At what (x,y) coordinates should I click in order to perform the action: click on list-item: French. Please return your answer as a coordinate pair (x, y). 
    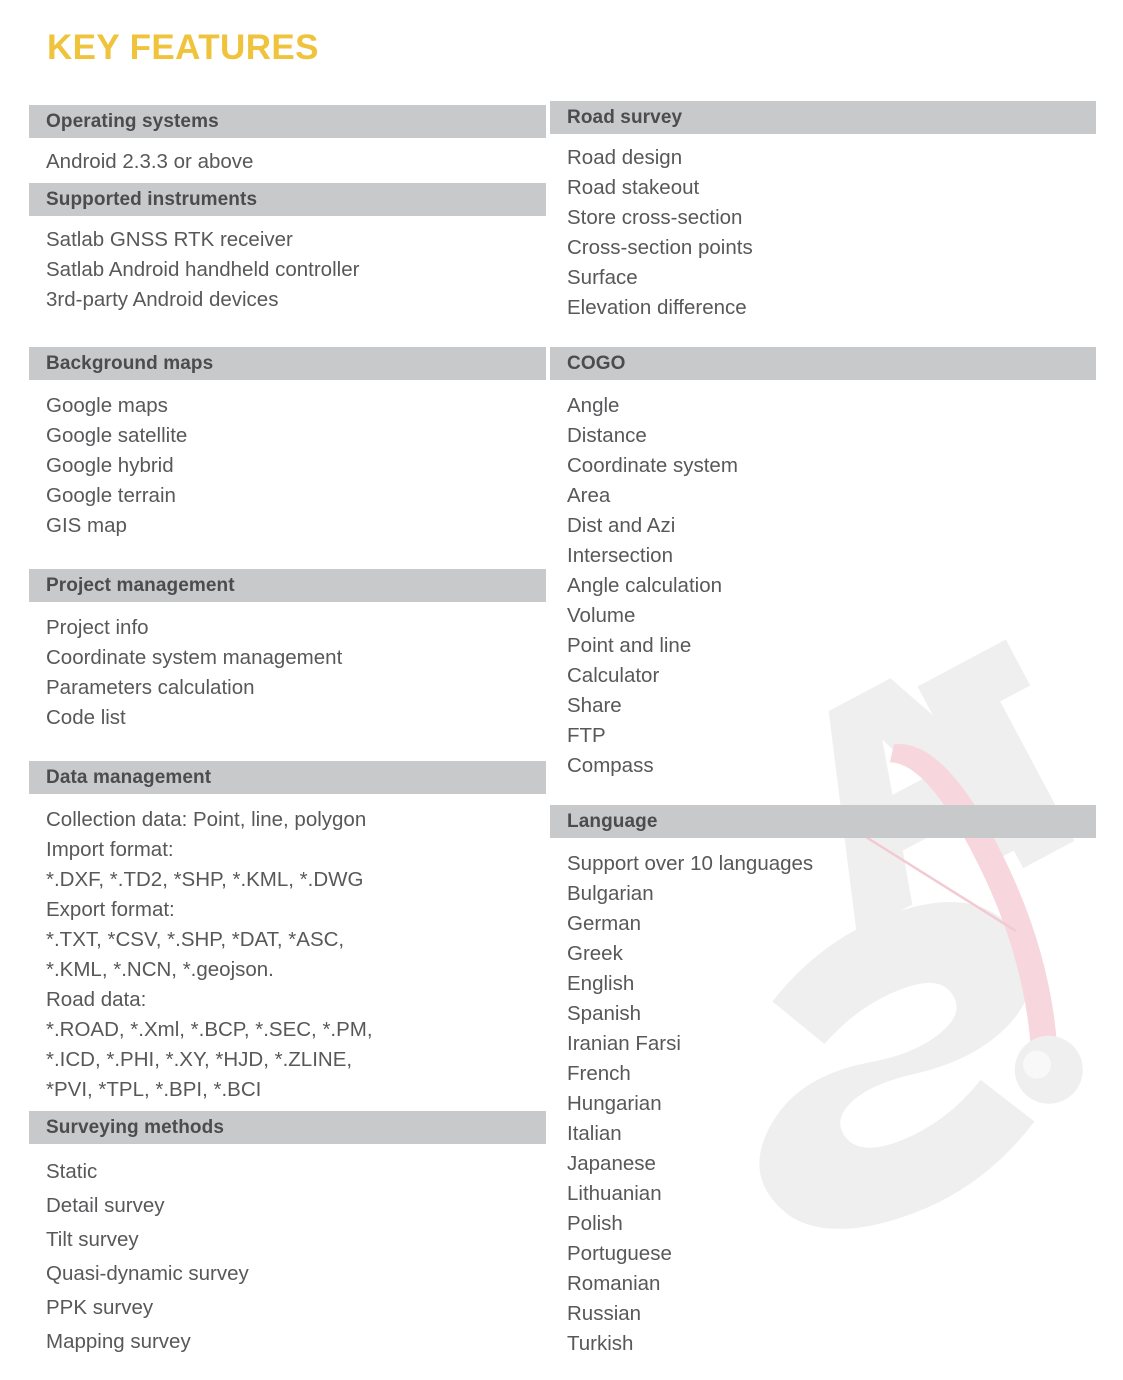
    Looking at the image, I should click on (599, 1073).